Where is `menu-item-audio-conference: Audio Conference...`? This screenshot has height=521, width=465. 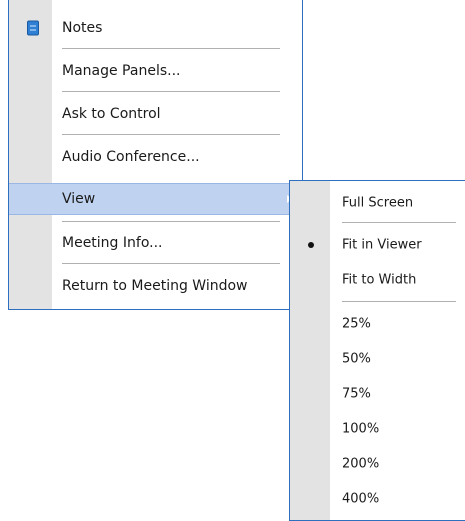
menu-item-audio-conference: Audio Conference... is located at coordinates (155, 157).